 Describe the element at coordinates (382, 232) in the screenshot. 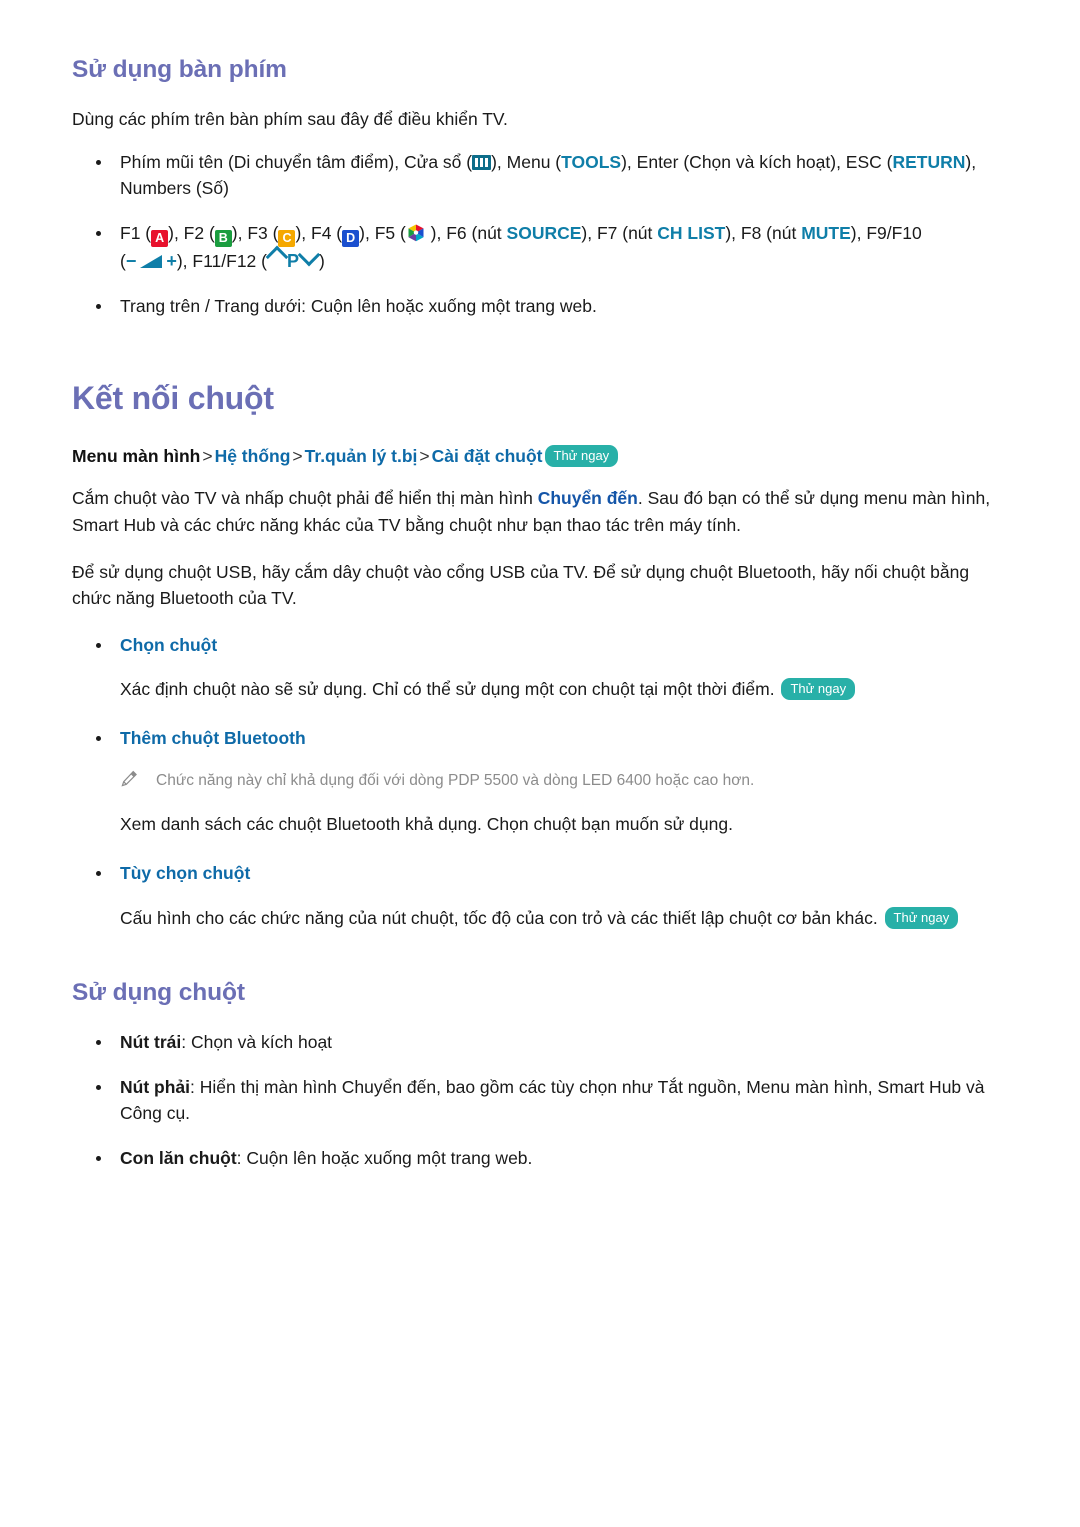

I see `fkeys-f5: ), F5 (` at that location.